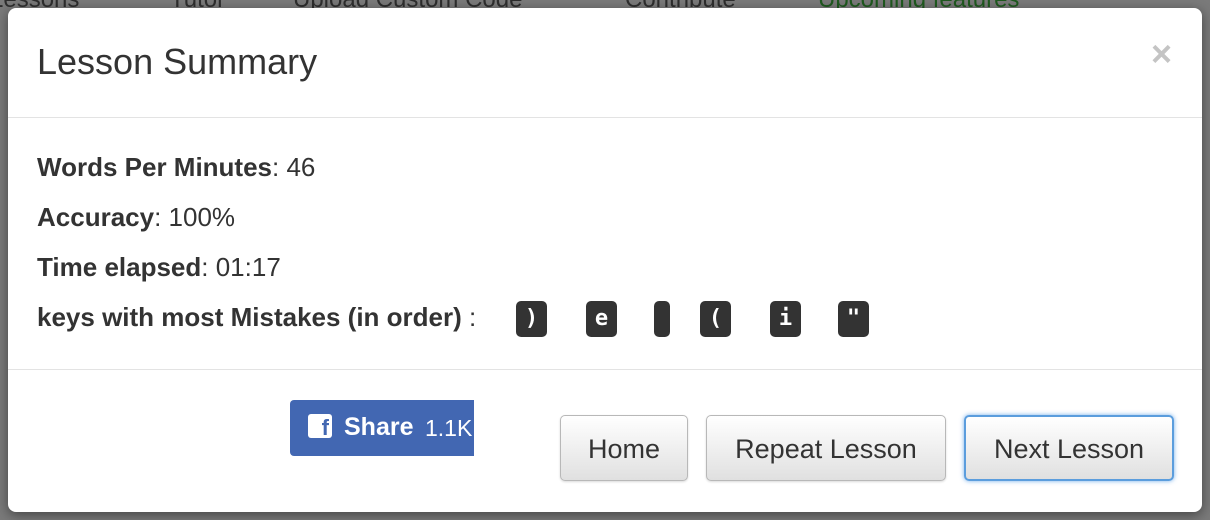 The image size is (1210, 520). I want to click on stat-time-elapsed: Time elapsed: 01:17, so click(159, 267).